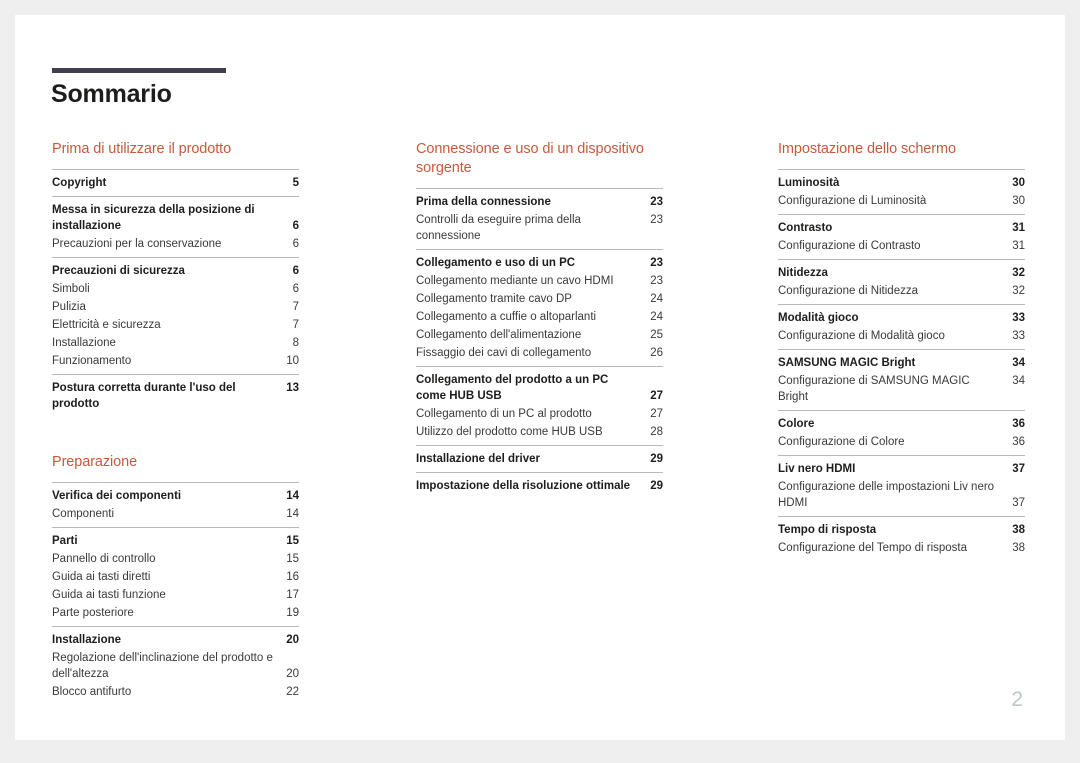 This screenshot has width=1080, height=763. I want to click on toc-entry-label: Utilizzo del prodotto come HUB USB, so click(509, 432).